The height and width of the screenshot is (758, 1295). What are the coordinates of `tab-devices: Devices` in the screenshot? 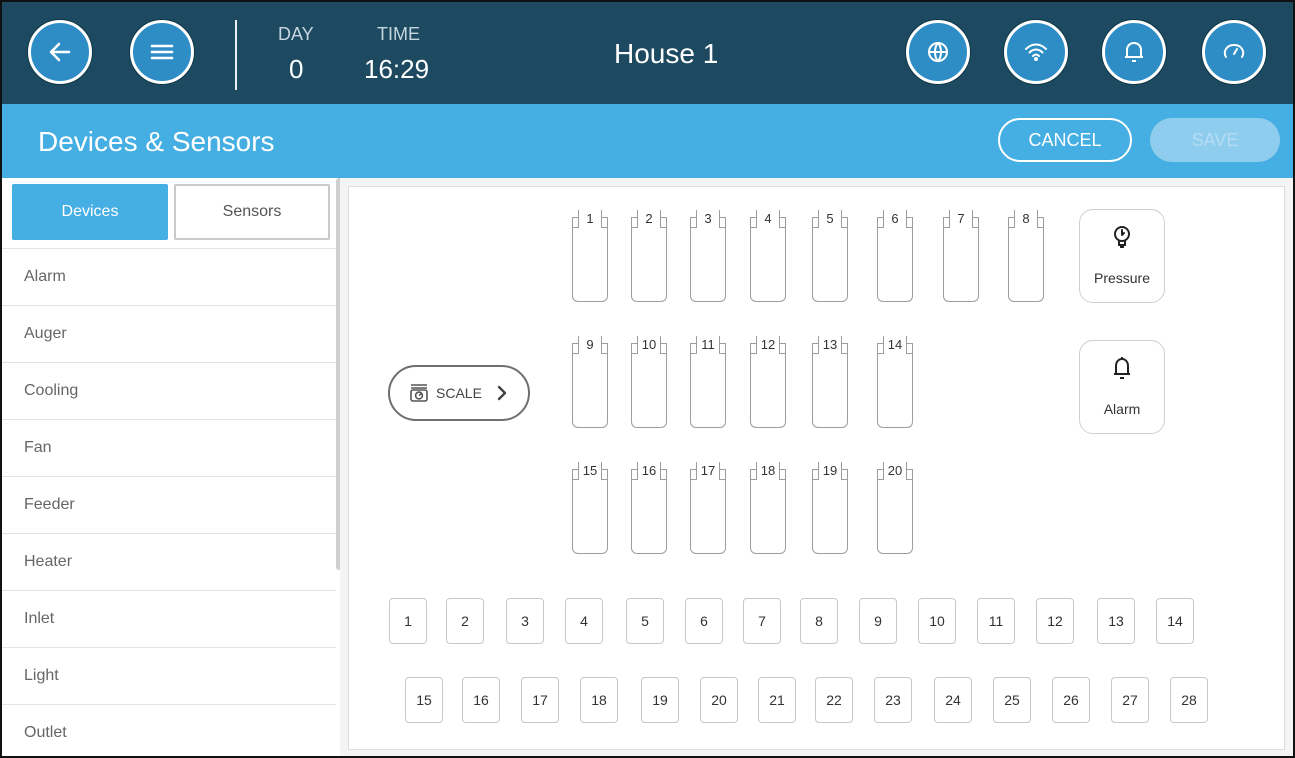 It's located at (90, 212).